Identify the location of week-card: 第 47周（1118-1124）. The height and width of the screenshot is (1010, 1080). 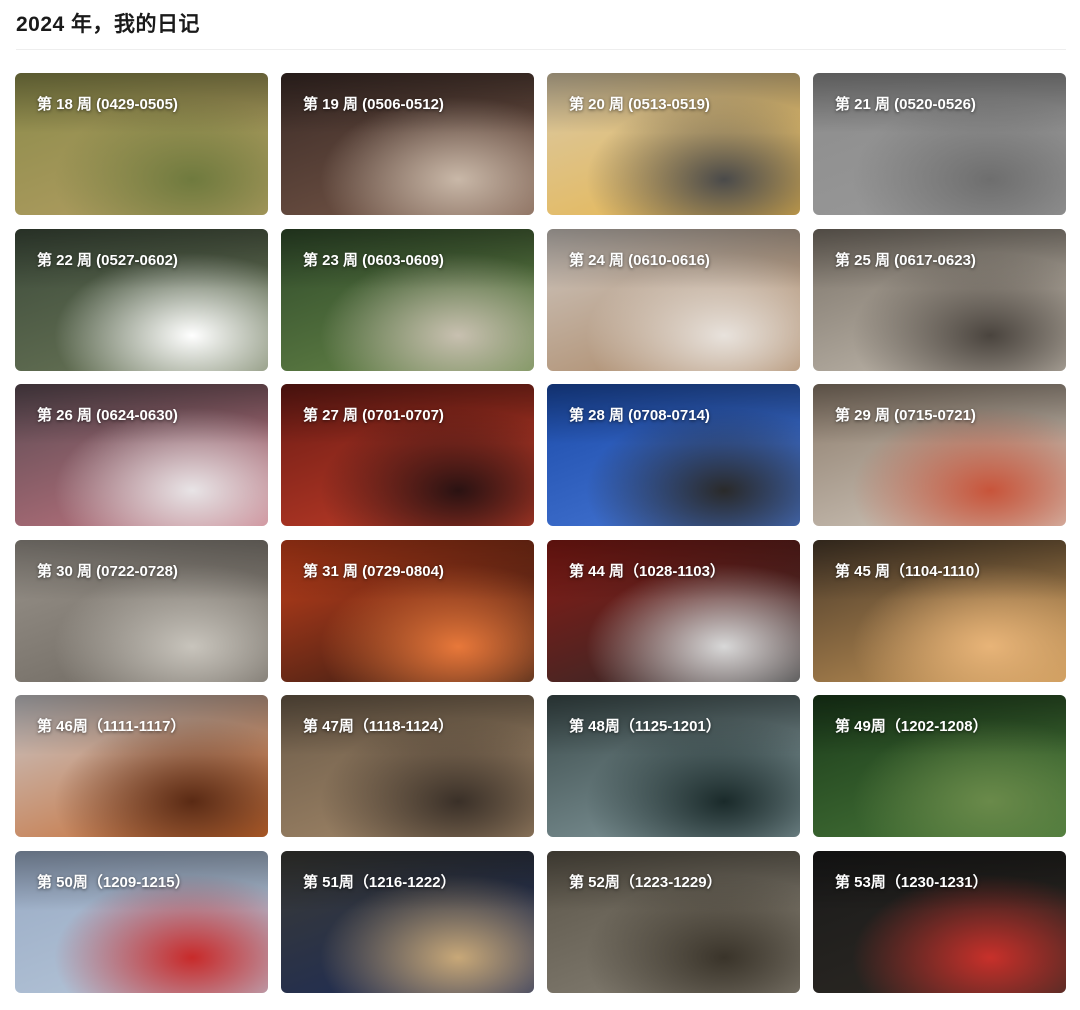
(407, 766).